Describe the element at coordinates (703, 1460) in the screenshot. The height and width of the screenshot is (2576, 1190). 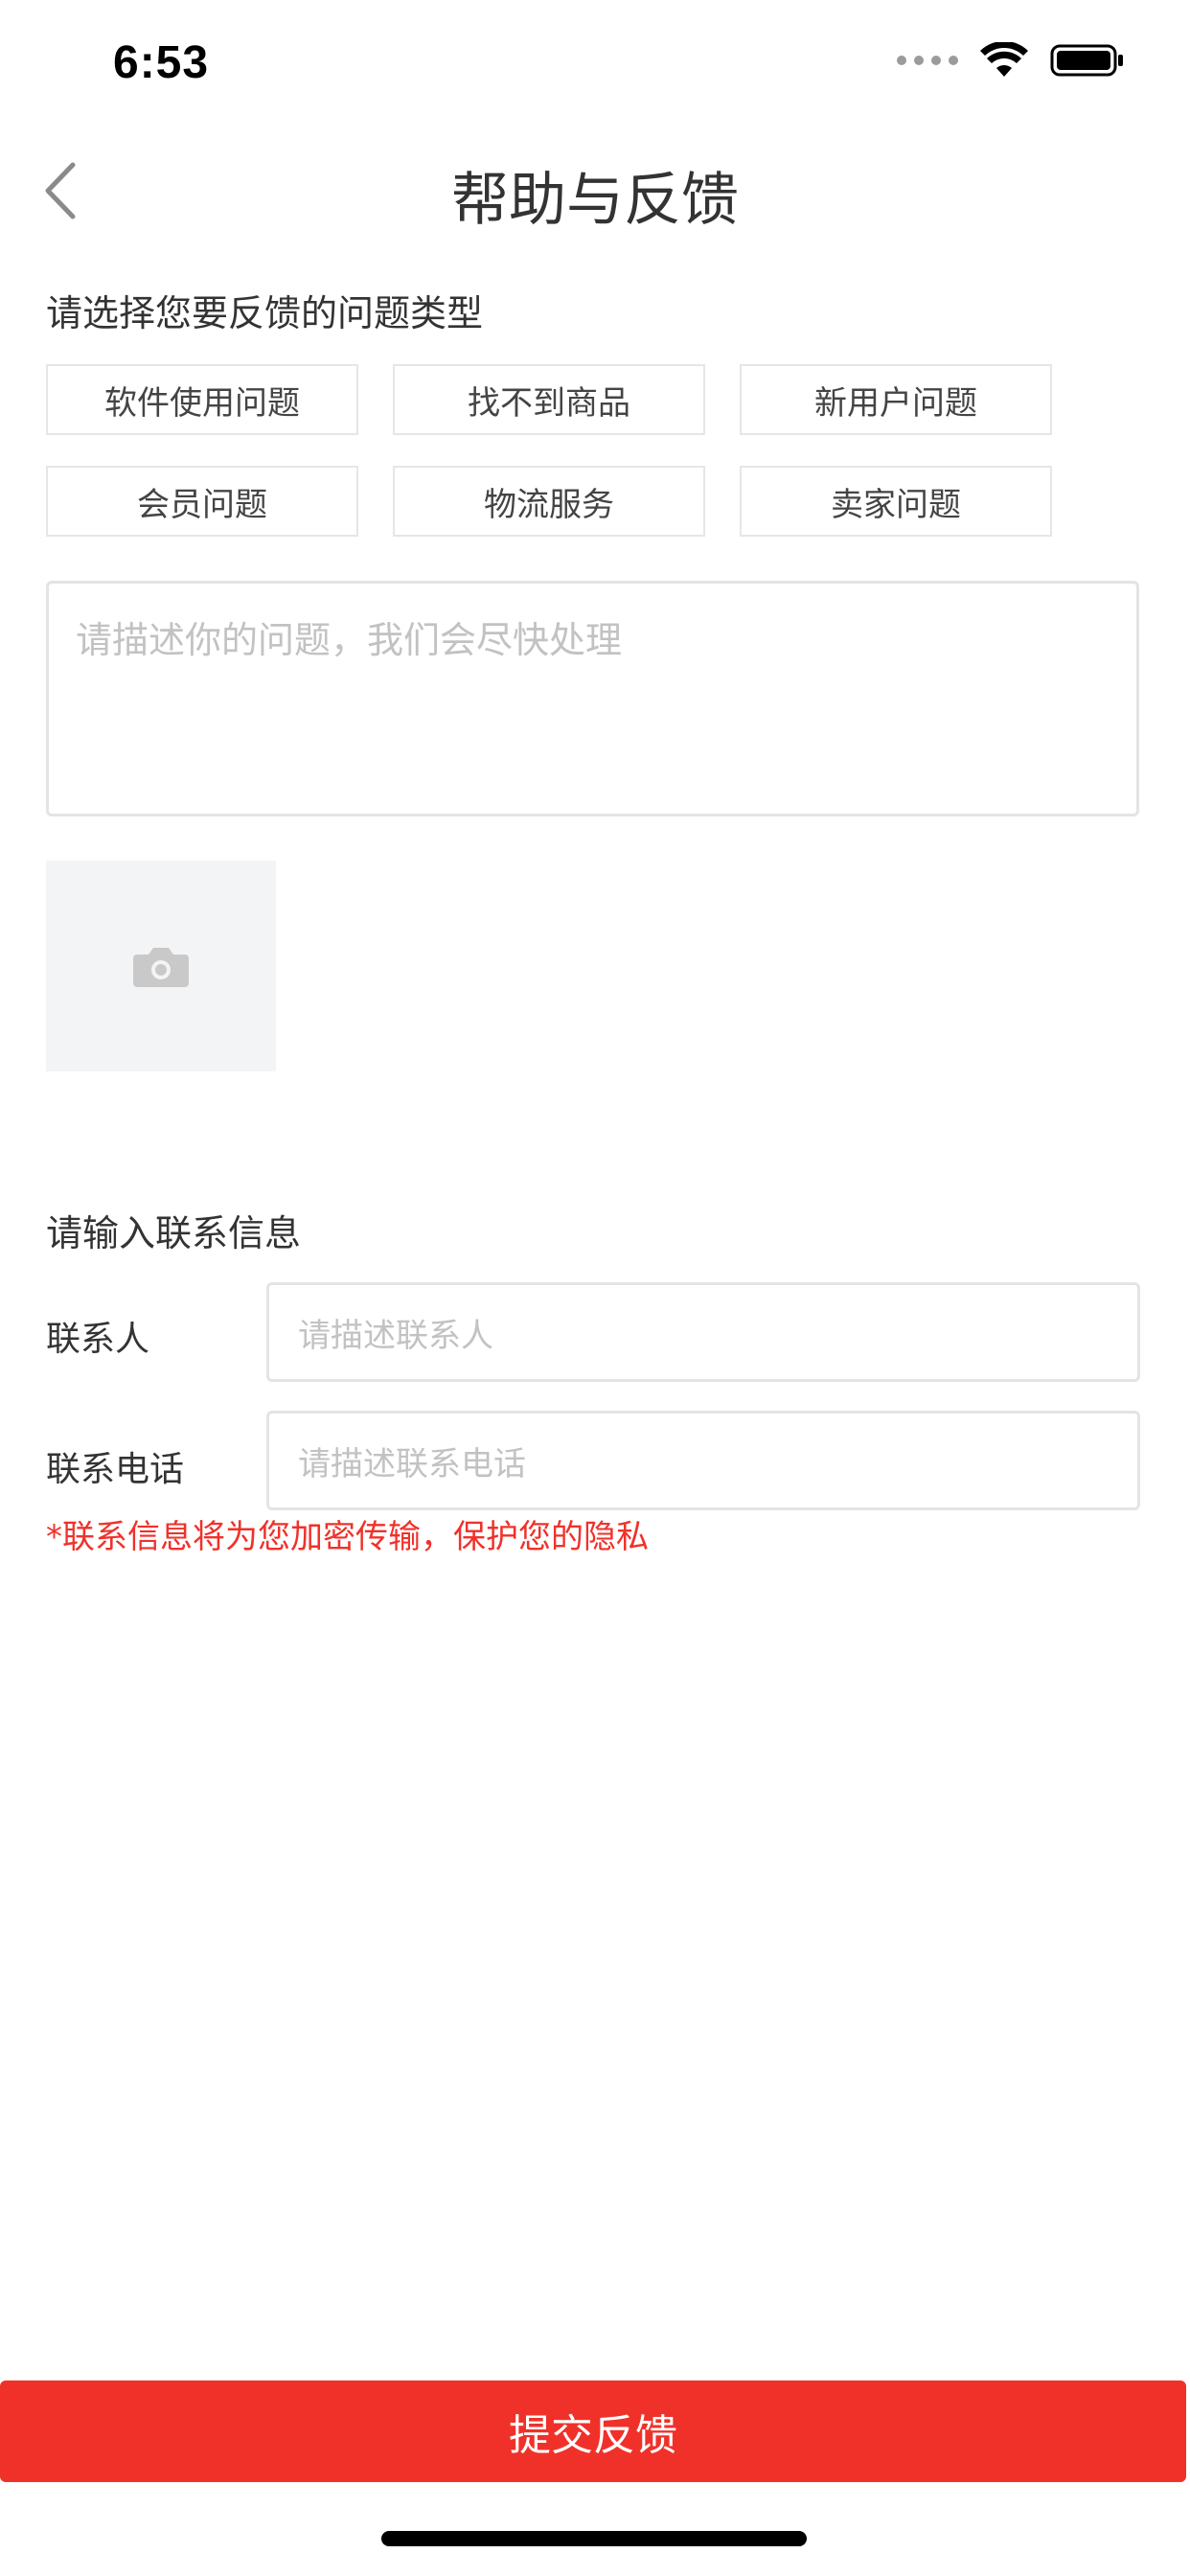
I see `contact-phone-input: 请描述联系电话` at that location.